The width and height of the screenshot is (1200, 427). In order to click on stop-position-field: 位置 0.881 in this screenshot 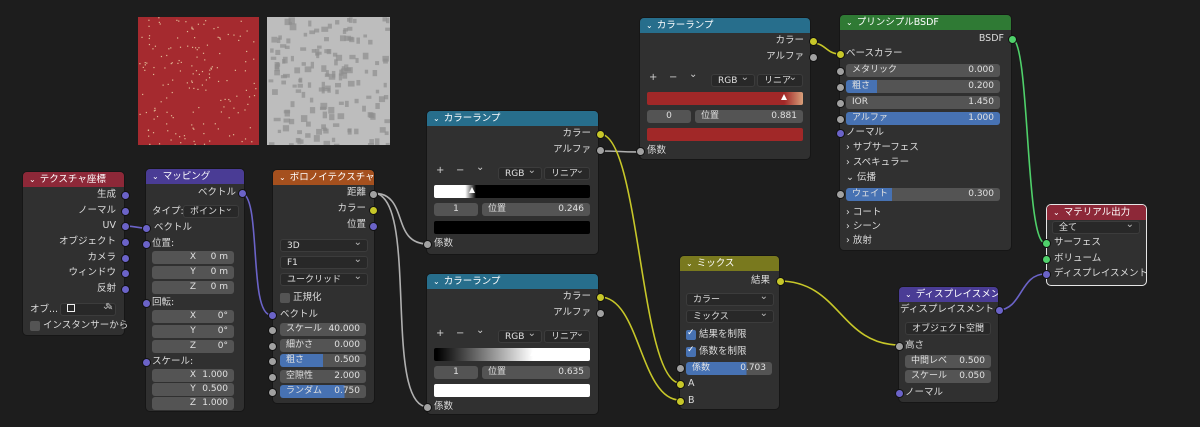, I will do `click(749, 116)`.